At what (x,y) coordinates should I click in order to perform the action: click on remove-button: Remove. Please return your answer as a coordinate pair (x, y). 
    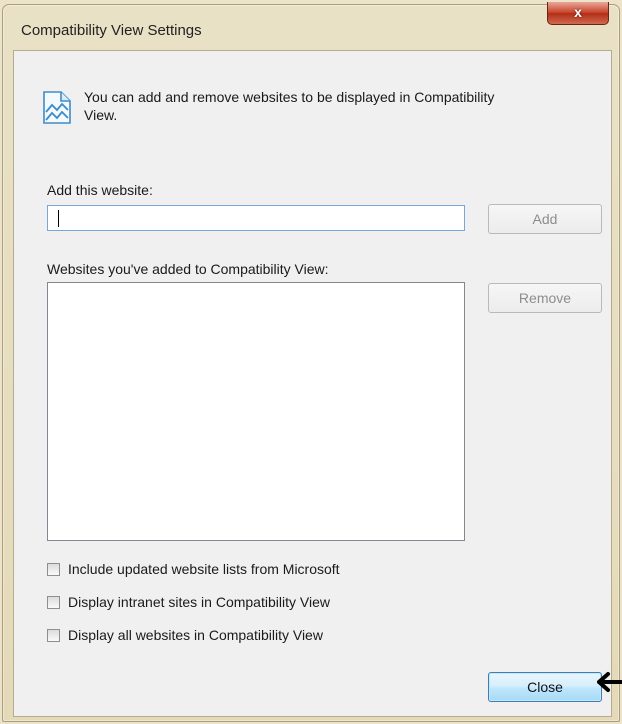
    Looking at the image, I should click on (545, 298).